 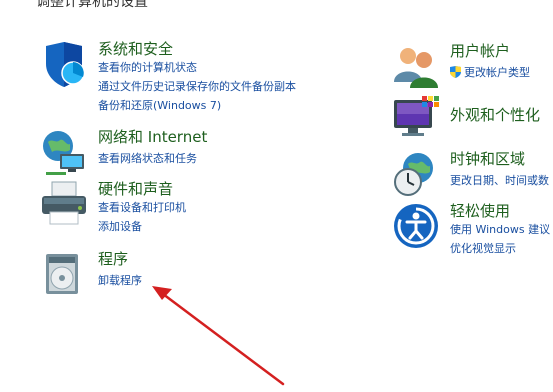 I want to click on category-network-internet: 网络和 Internet 查看网络状态和任务, so click(x=155, y=151).